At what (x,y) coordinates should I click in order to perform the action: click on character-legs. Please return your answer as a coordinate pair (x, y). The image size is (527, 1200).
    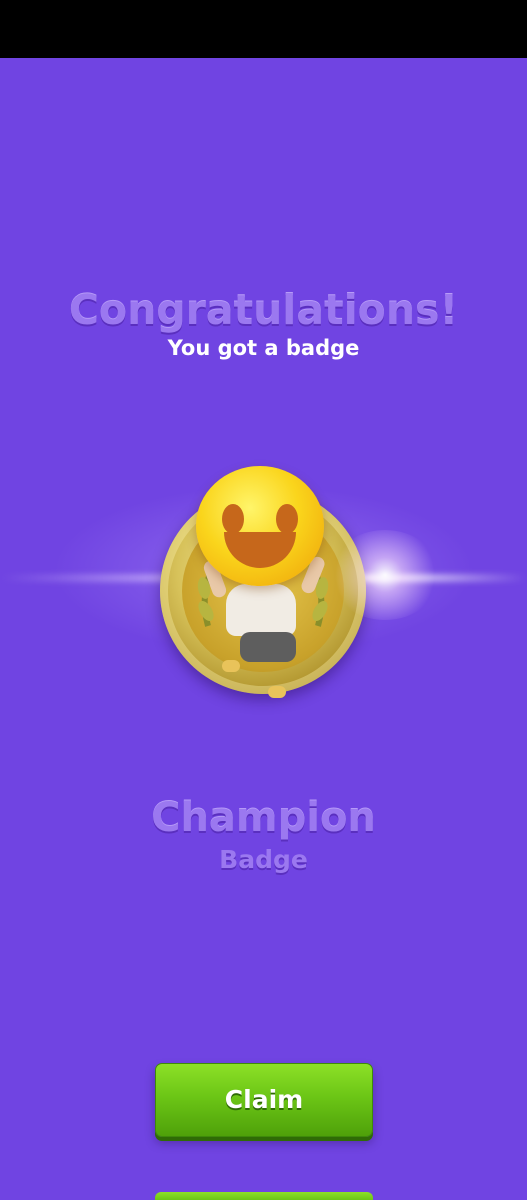
    Looking at the image, I should click on (268, 647).